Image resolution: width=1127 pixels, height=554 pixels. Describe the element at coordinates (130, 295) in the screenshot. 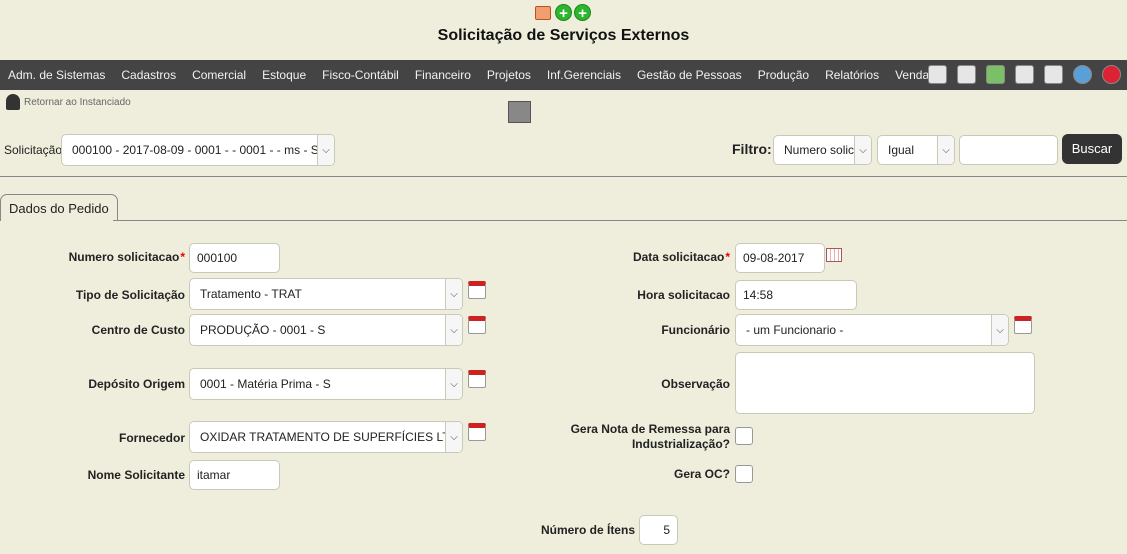

I see `tipo-solicitacao-label: Tipo de Solicitação` at that location.